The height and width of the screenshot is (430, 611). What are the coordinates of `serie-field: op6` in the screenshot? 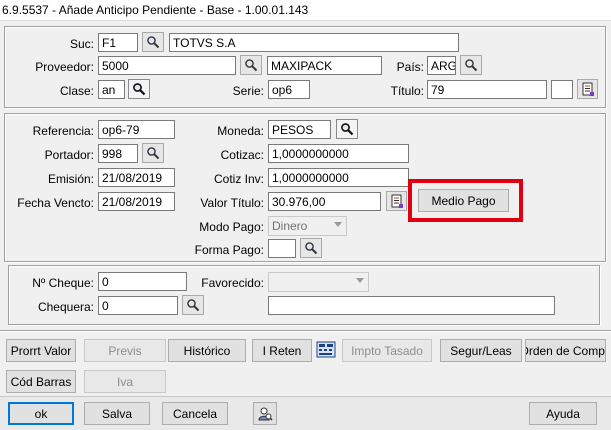 It's located at (289, 89).